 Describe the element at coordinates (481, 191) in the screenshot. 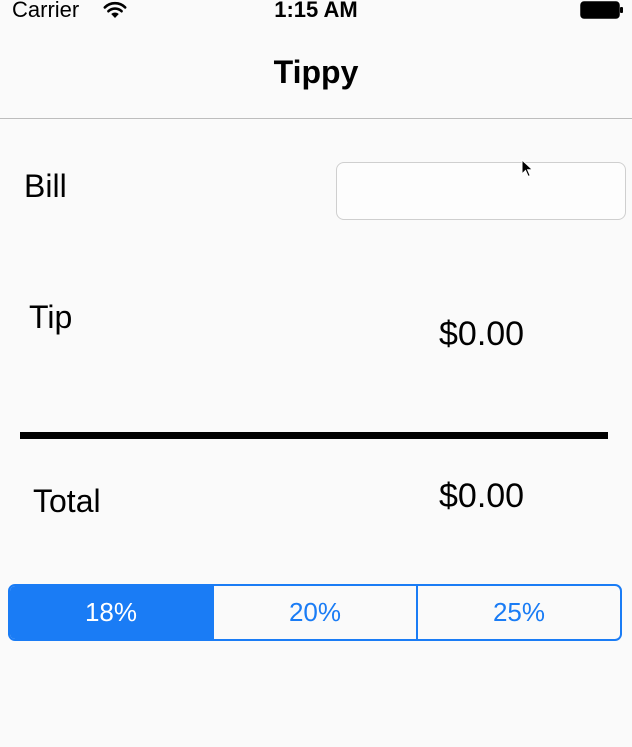

I see `bill-input` at that location.